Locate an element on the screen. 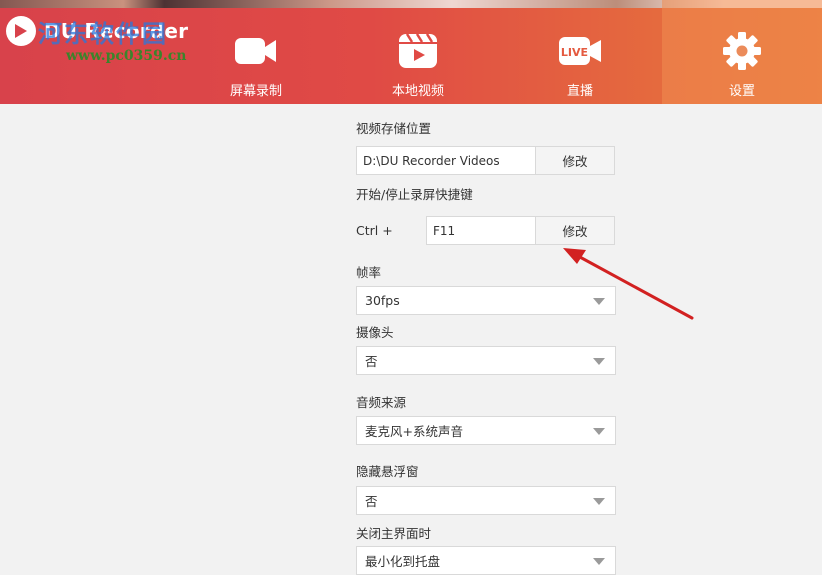 This screenshot has height=575, width=822. gear-icon is located at coordinates (742, 51).